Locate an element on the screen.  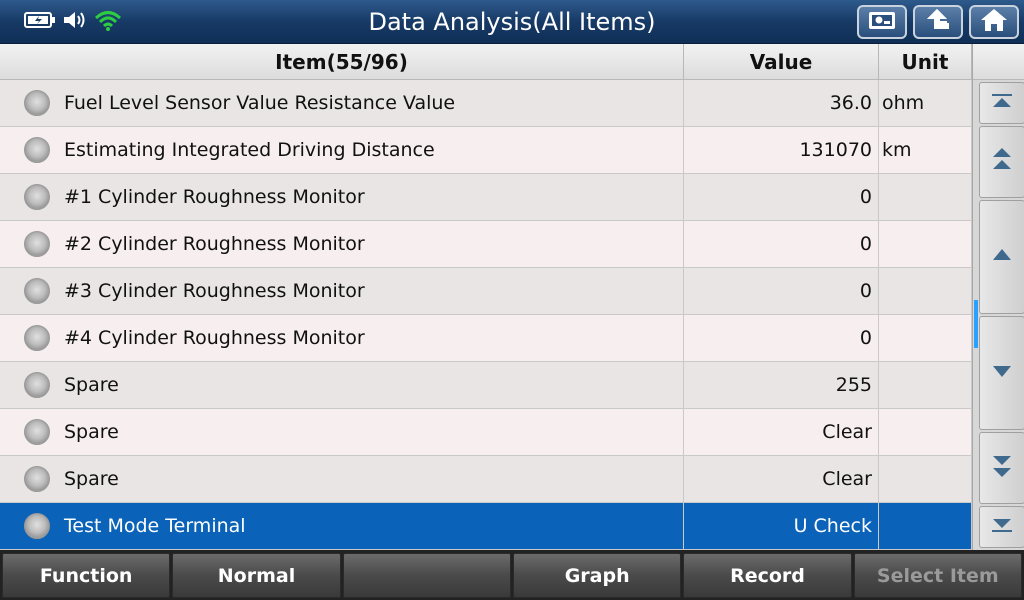
table-row: #2 Cylinder Roughness Monitor 0 is located at coordinates (486, 244).